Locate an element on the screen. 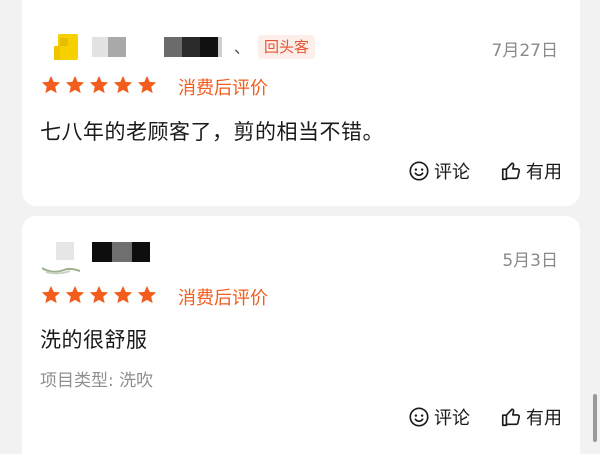 This screenshot has width=600, height=454. review-text: 七八年的老顾客了，剪的相当不错。 is located at coordinates (212, 132).